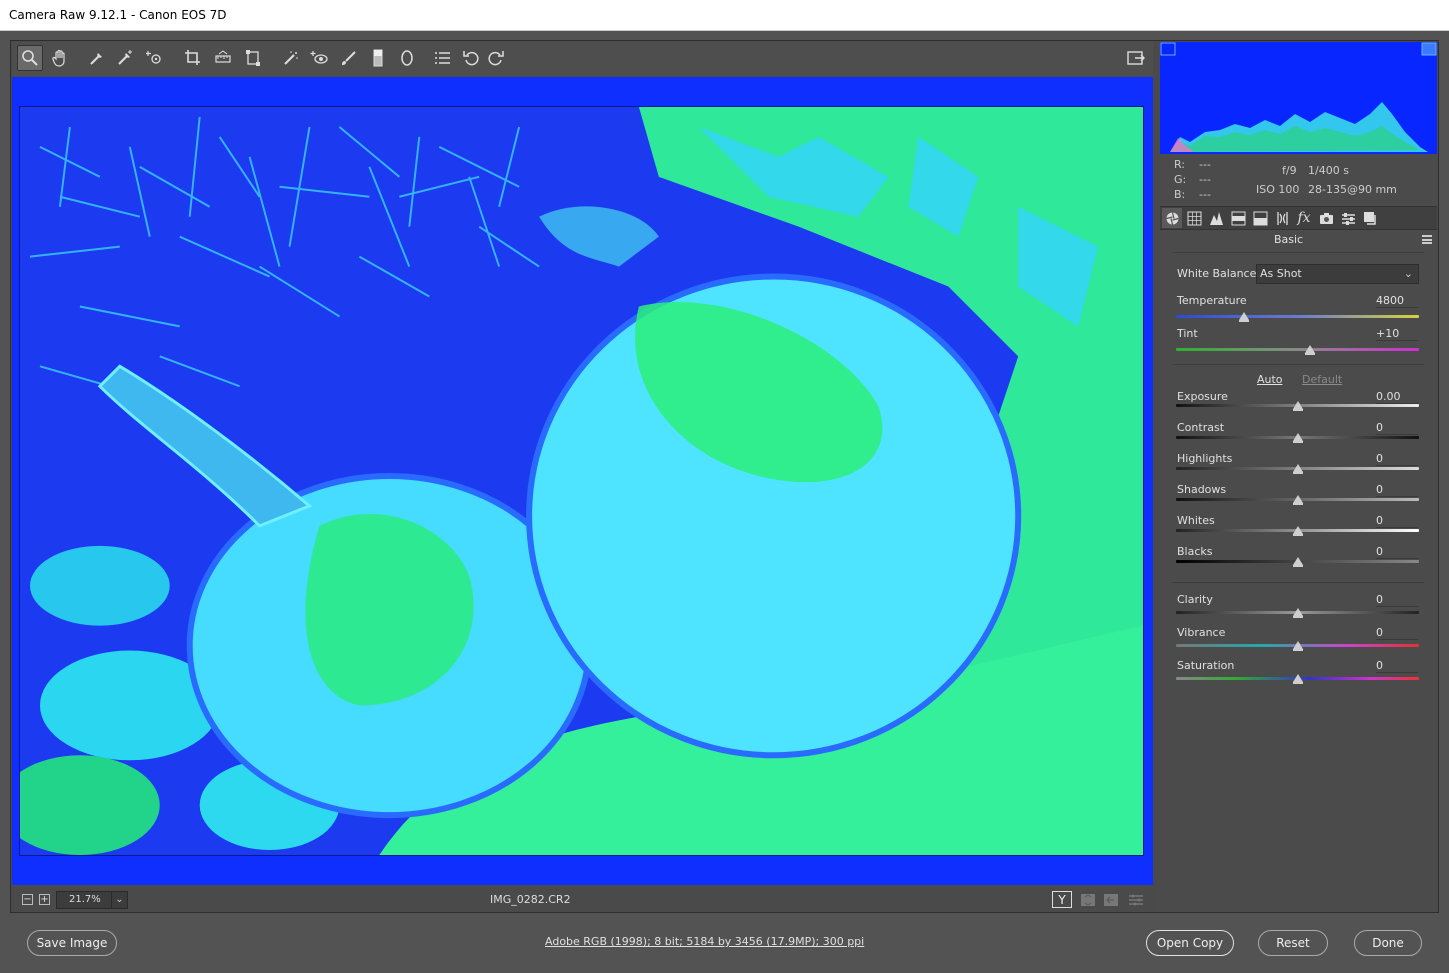 The width and height of the screenshot is (1449, 973). I want to click on panel-title: Basic, so click(1288, 239).